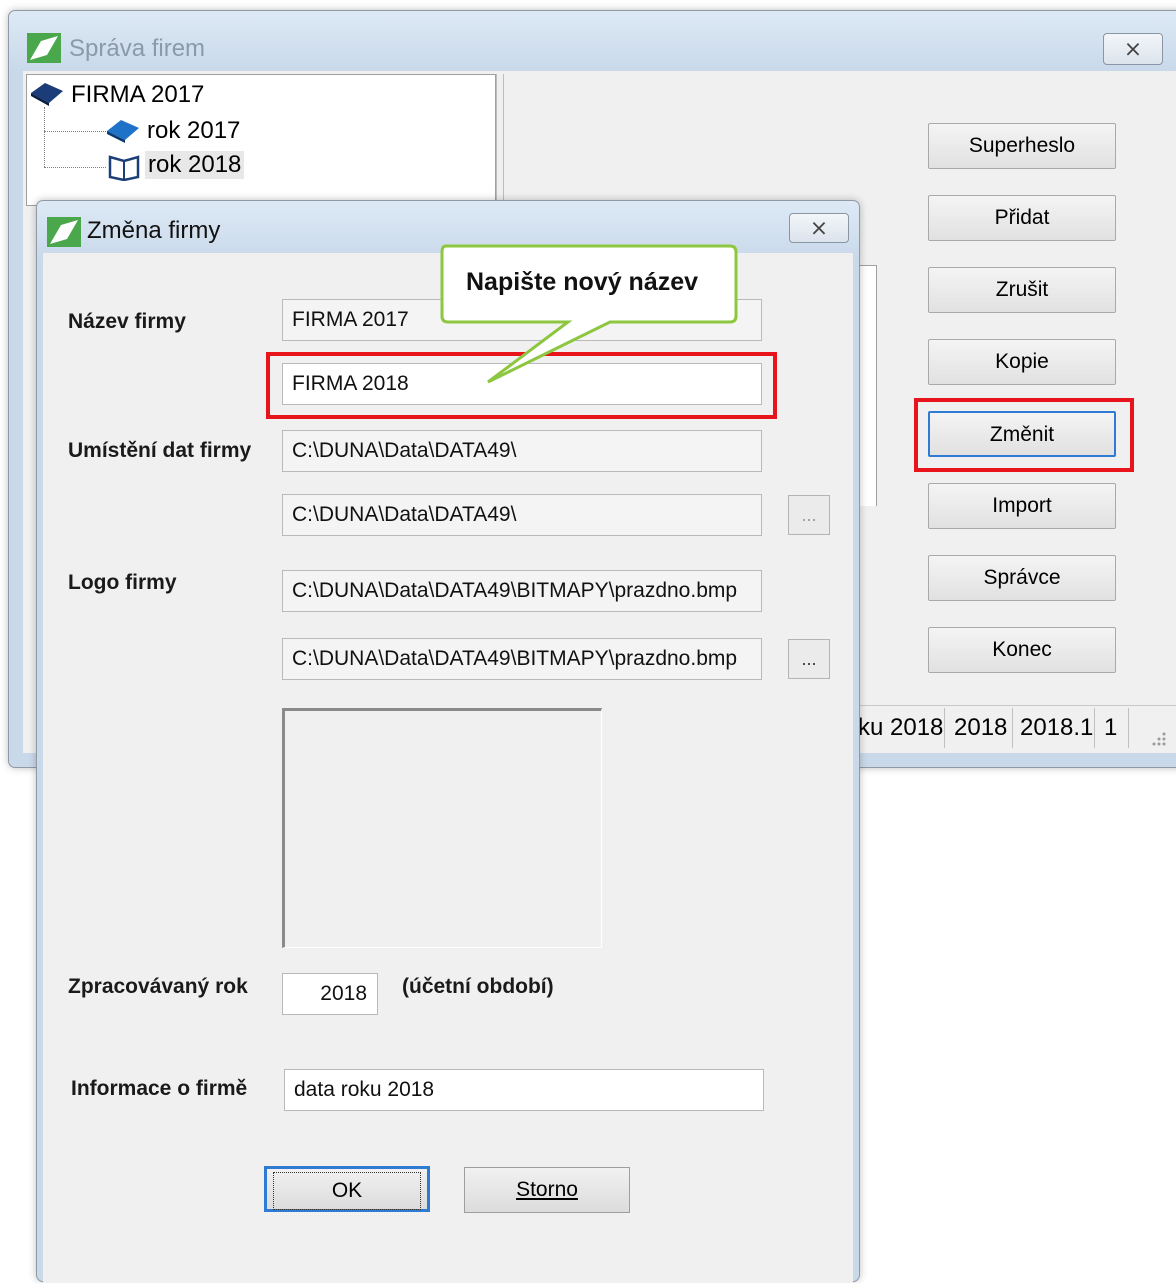 This screenshot has height=1283, width=1176. I want to click on ok-label: OK, so click(347, 1191).